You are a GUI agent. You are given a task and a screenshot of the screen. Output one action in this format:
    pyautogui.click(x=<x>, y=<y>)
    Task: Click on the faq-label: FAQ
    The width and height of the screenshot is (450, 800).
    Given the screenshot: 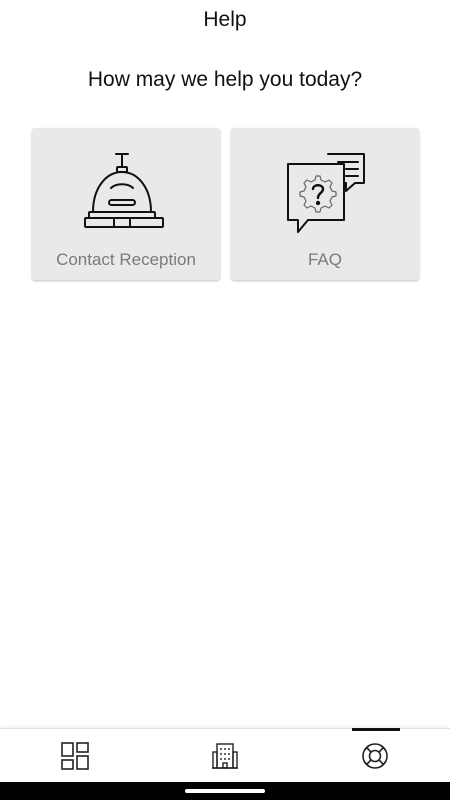 What is the action you would take?
    pyautogui.click(x=324, y=259)
    